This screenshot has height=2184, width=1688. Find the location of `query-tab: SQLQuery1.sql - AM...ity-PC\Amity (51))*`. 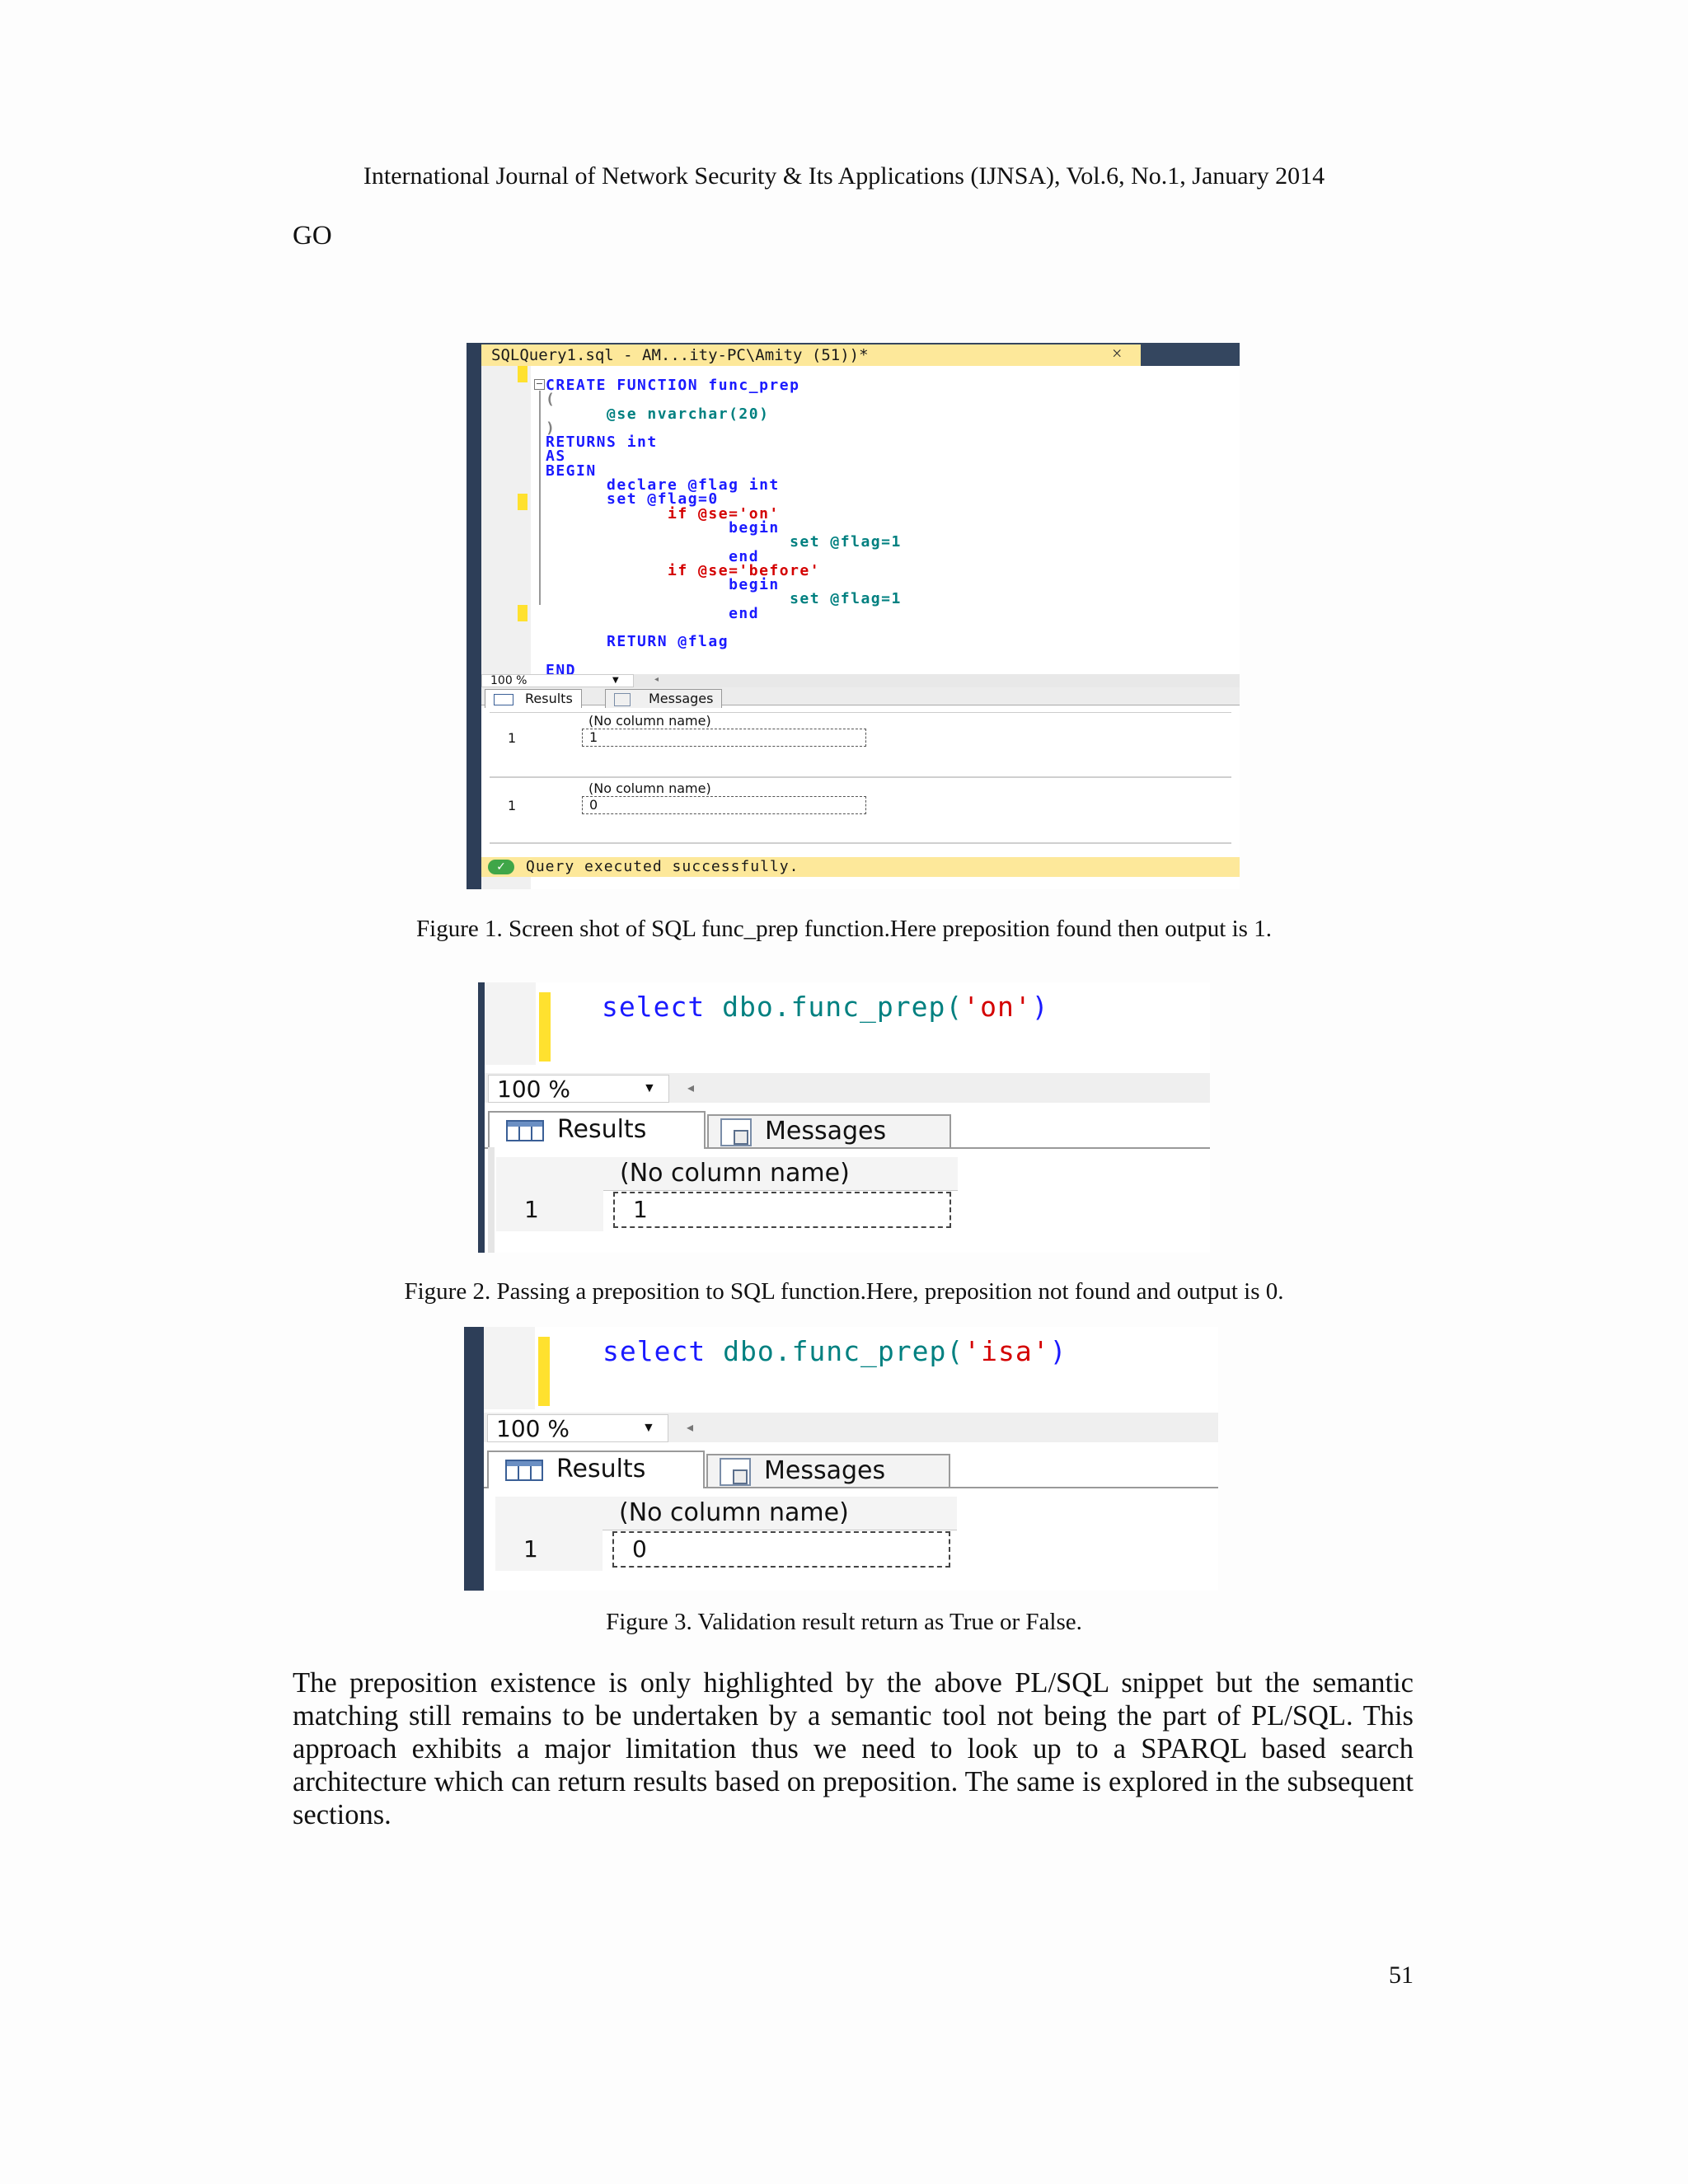

query-tab: SQLQuery1.sql - AM...ity-PC\Amity (51))* is located at coordinates (811, 355).